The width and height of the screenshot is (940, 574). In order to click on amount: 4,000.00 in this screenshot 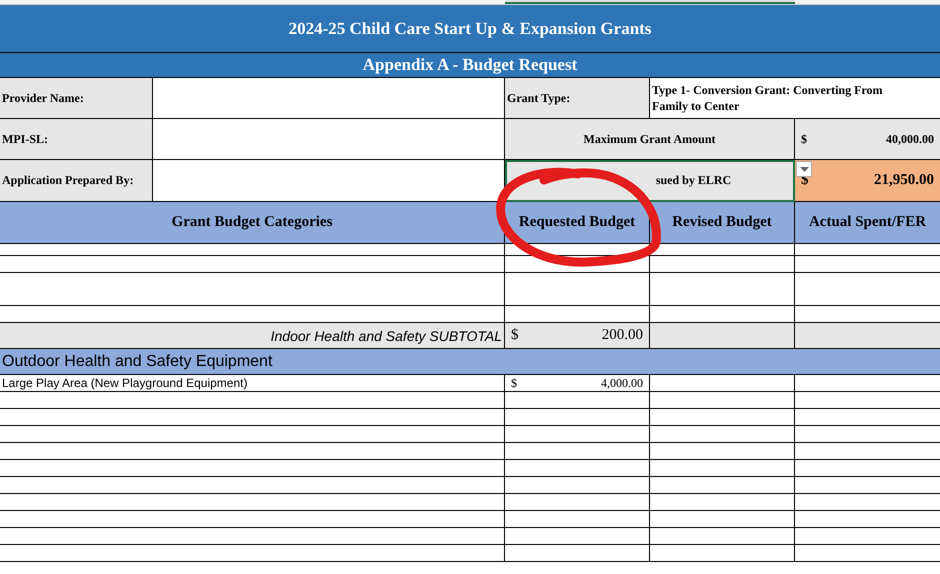, I will do `click(622, 383)`.